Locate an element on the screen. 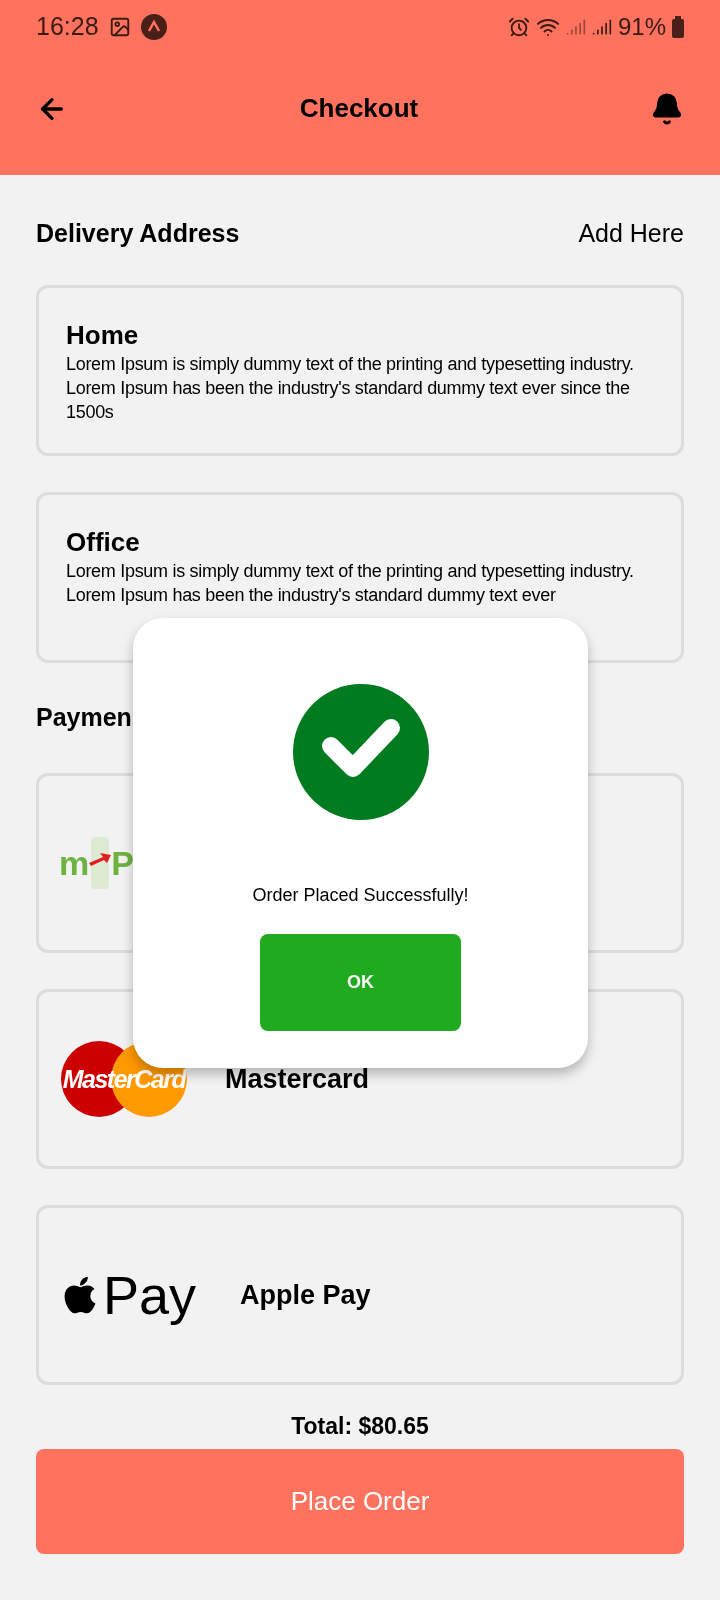 This screenshot has width=720, height=1600. page-title: Checkout is located at coordinates (359, 108).